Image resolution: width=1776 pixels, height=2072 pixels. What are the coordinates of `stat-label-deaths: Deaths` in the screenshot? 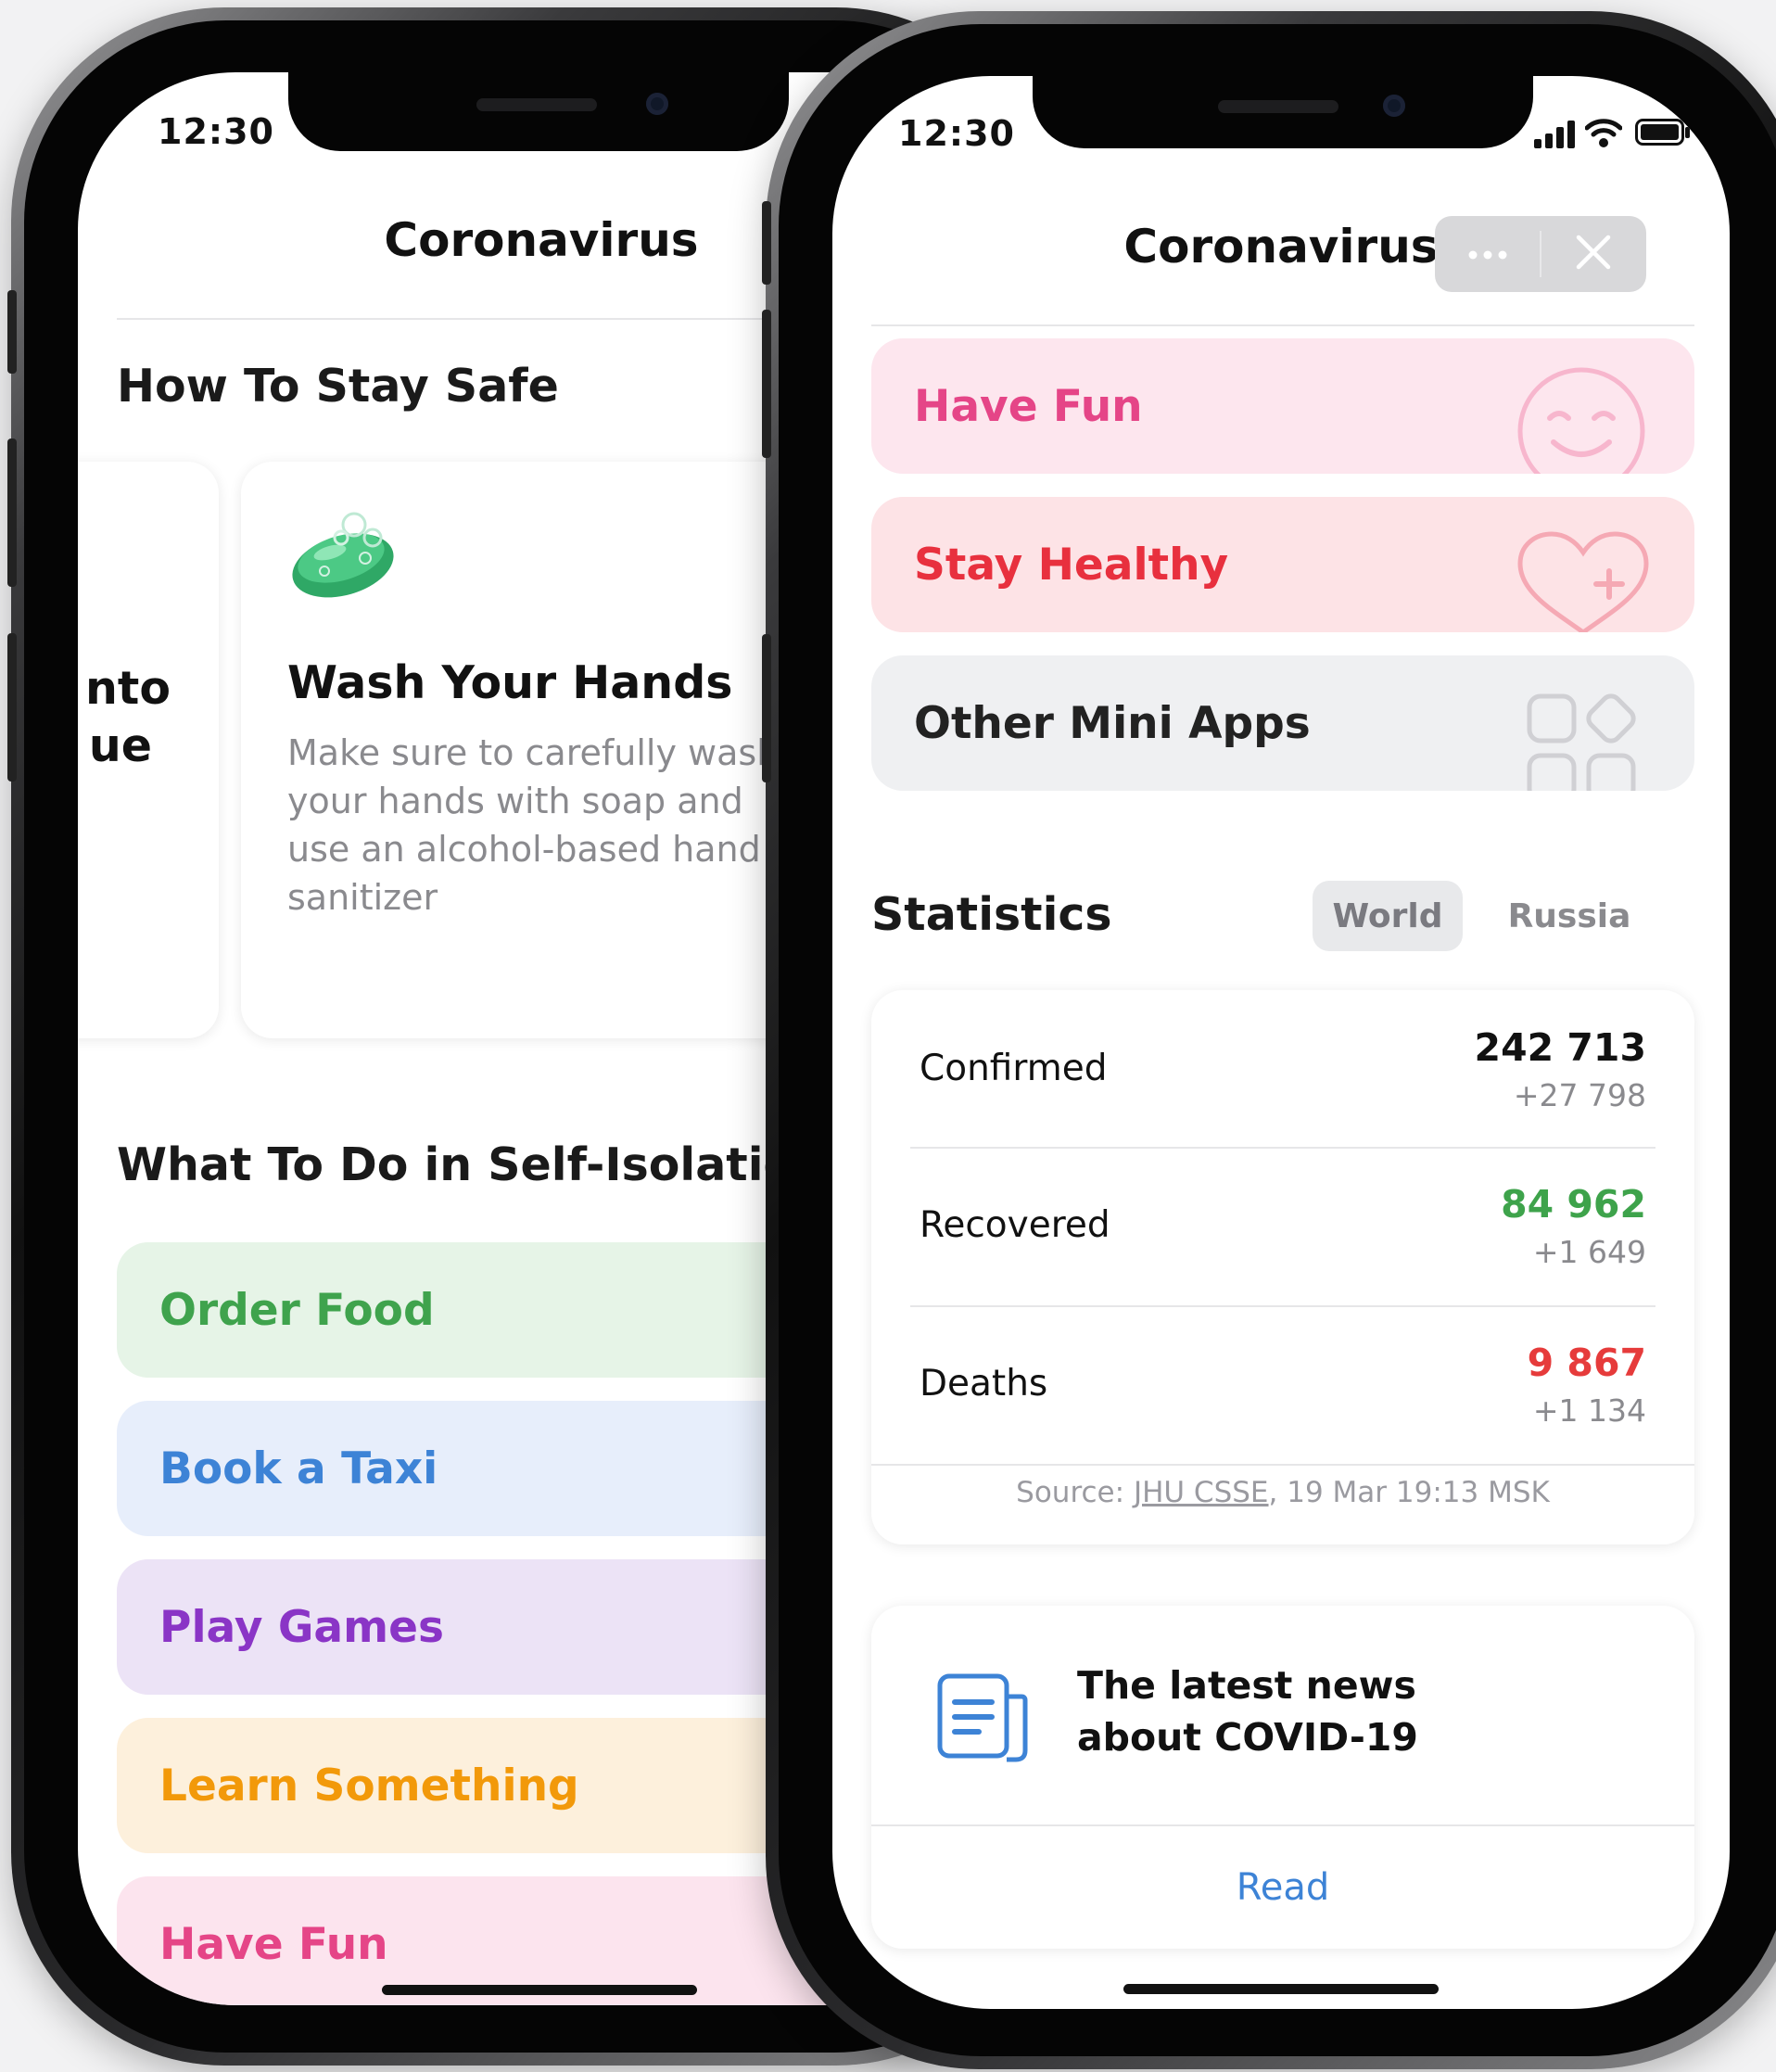 It's located at (984, 1384).